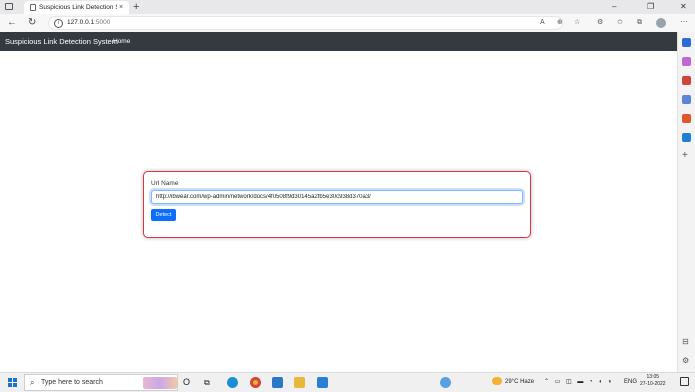  I want to click on address-bar: i 127.0.0.1:5000, so click(305, 23).